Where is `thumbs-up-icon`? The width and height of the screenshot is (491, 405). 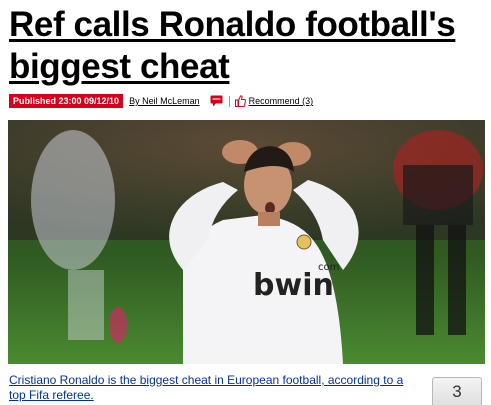 thumbs-up-icon is located at coordinates (240, 101).